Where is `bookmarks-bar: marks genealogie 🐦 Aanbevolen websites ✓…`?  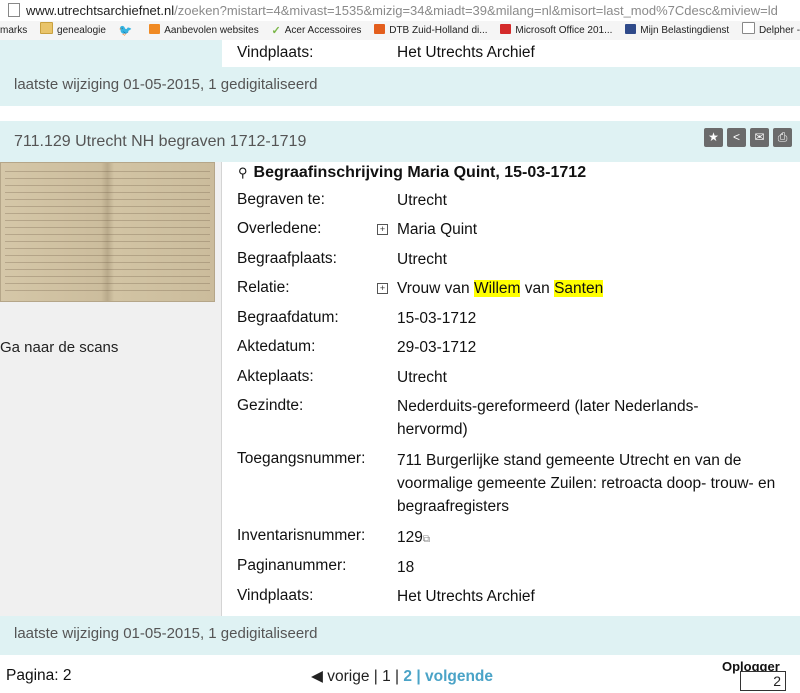
bookmarks-bar: marks genealogie 🐦 Aanbevolen websites ✓… is located at coordinates (400, 31).